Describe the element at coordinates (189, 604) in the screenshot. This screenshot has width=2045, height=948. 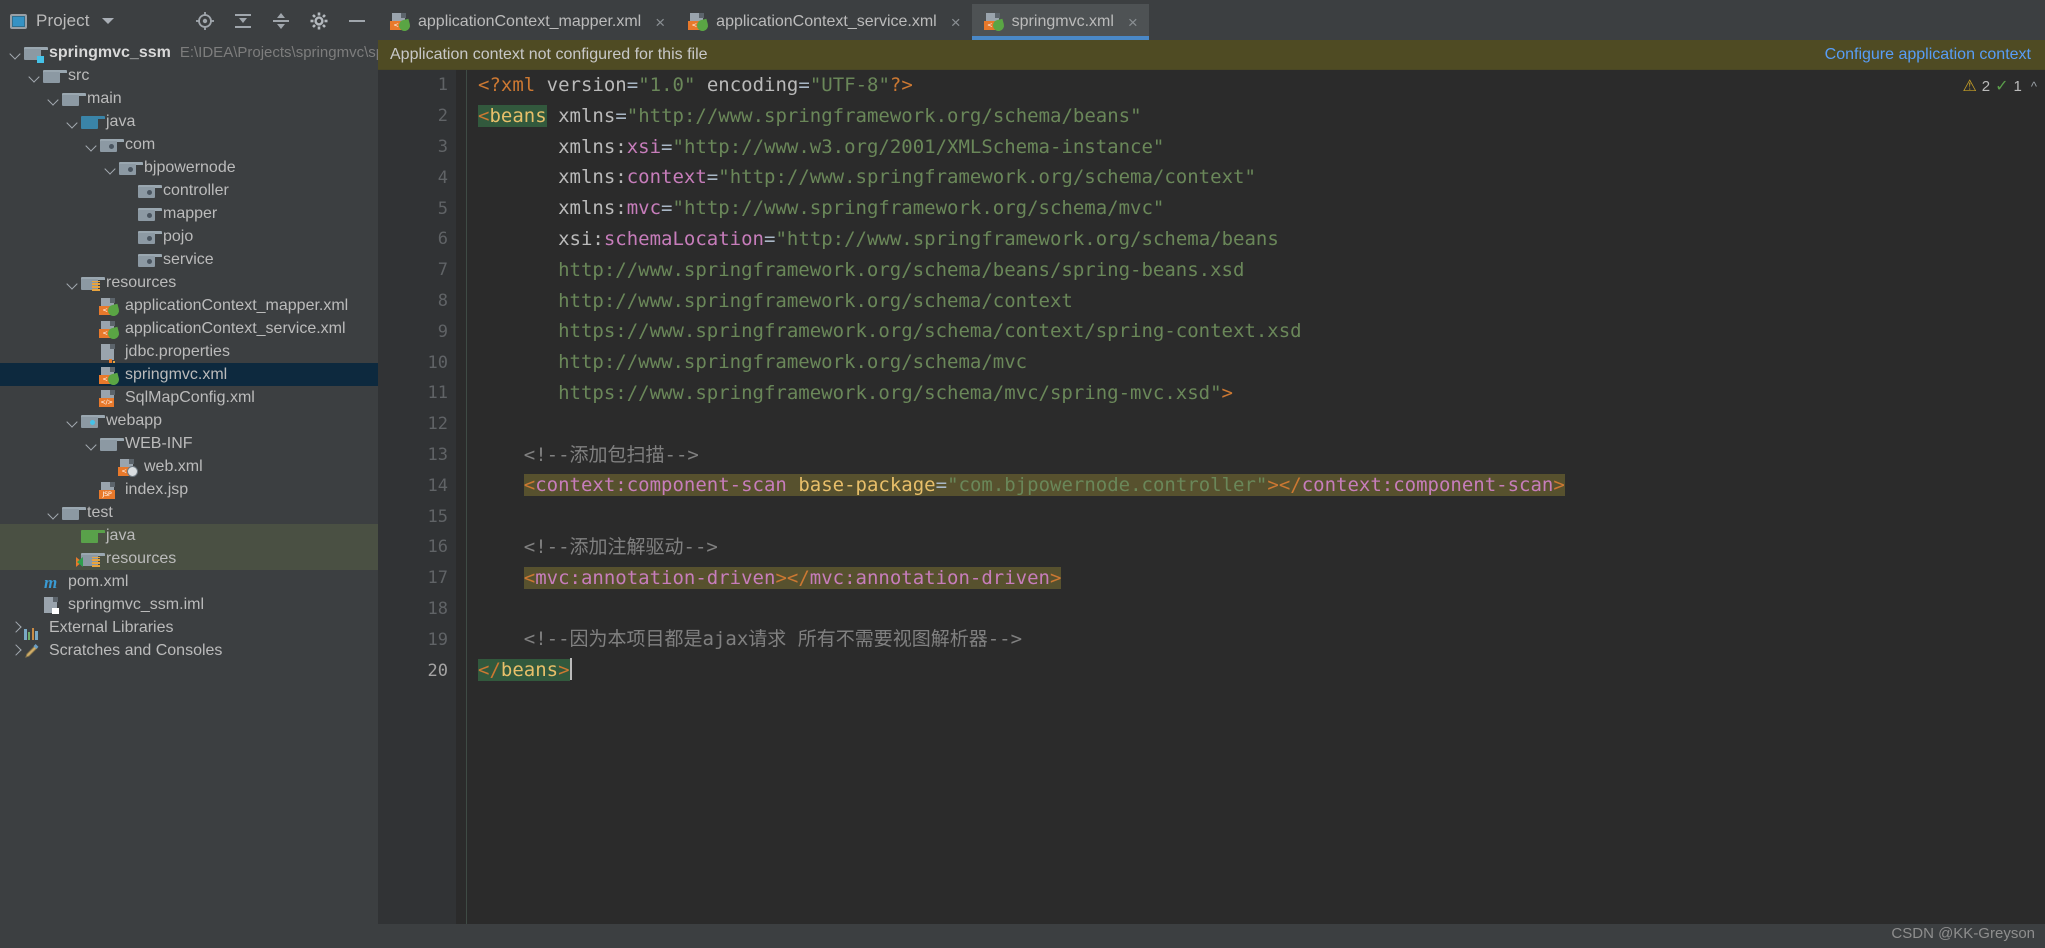
I see `tree-item-springmvc-ssm-iml: springmvc_ssm.iml` at that location.